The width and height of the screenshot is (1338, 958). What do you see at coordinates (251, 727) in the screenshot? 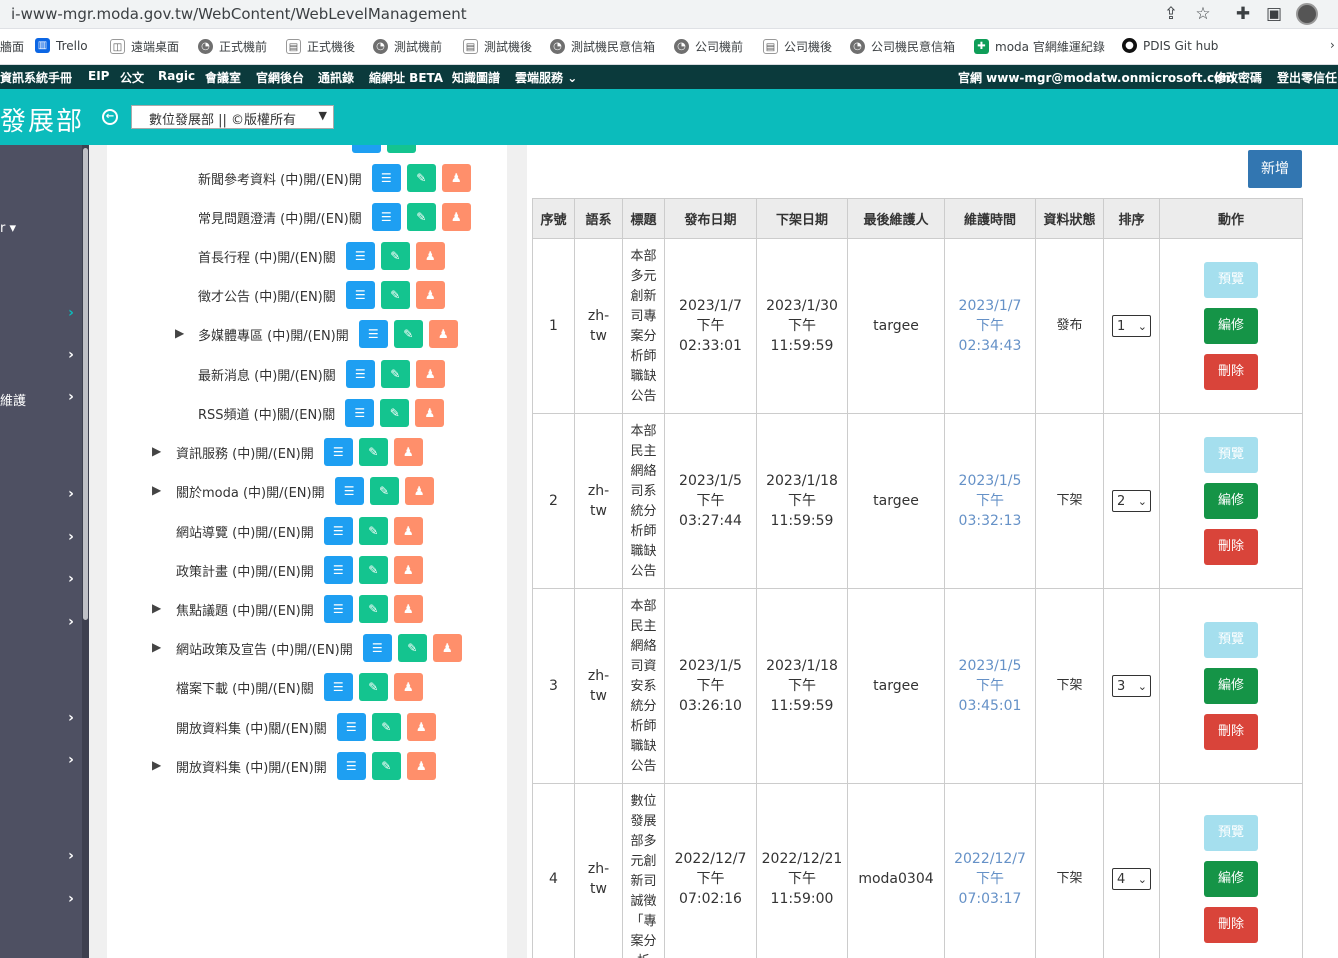
I see `tree-item-label: 開放資料集 (中)關/(EN)關` at bounding box center [251, 727].